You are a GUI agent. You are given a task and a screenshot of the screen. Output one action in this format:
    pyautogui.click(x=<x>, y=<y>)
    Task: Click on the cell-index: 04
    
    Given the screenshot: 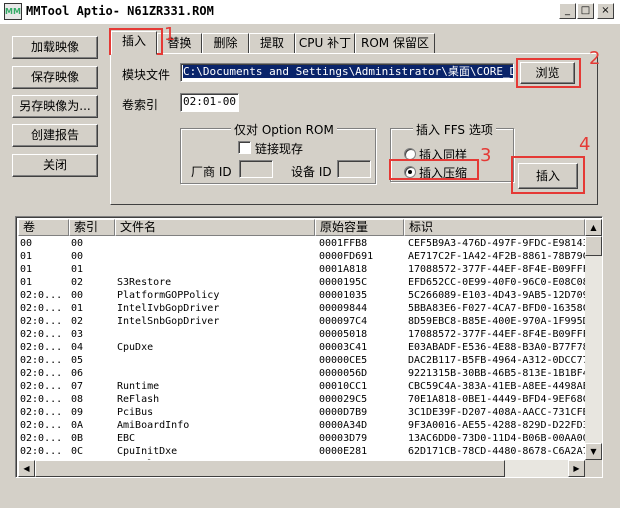 What is the action you would take?
    pyautogui.click(x=77, y=347)
    